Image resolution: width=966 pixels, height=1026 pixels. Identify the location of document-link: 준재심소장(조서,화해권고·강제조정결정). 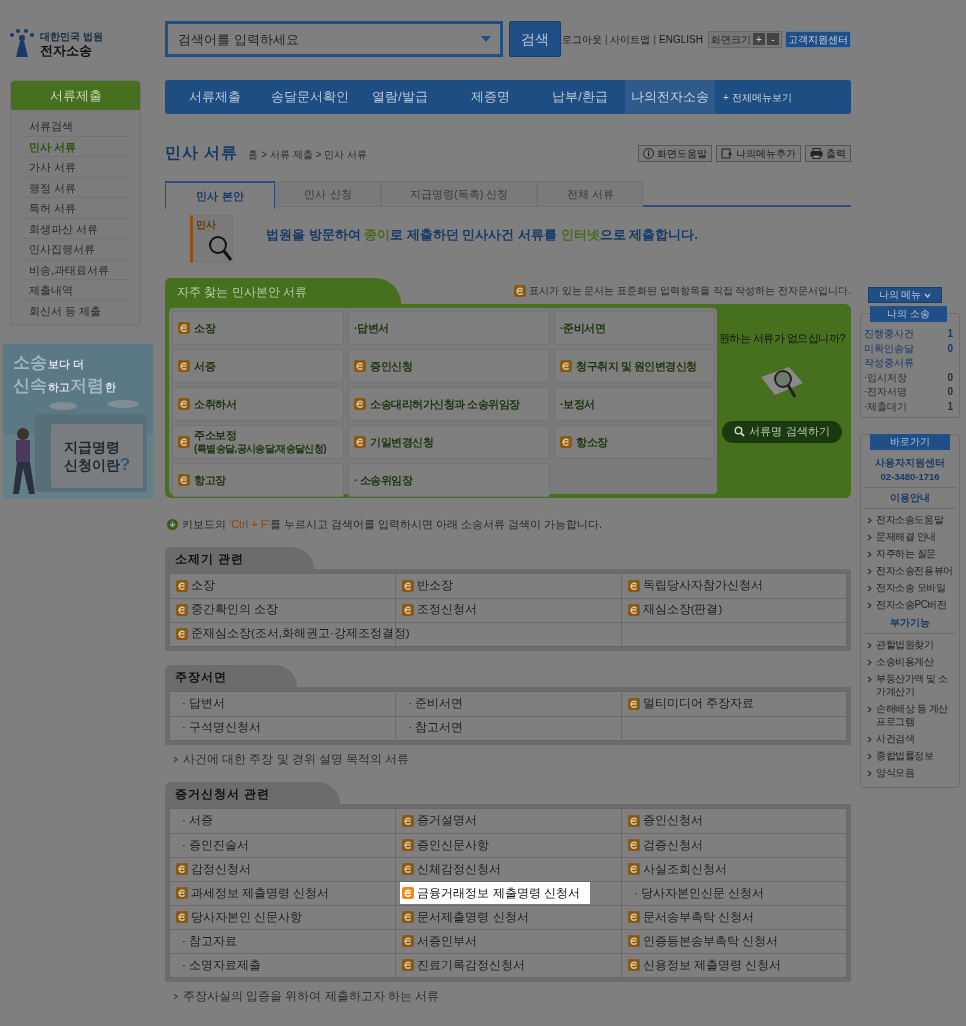
(293, 634).